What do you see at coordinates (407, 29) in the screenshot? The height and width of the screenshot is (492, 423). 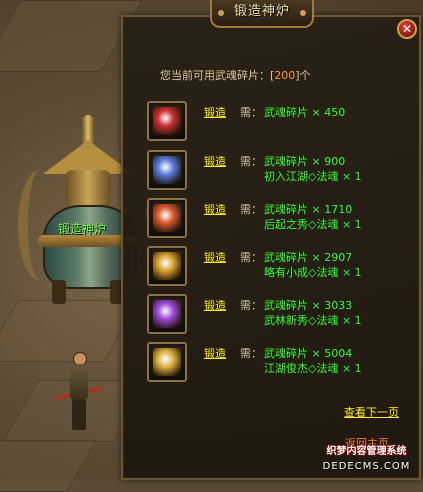 I see `close-button: ✕` at bounding box center [407, 29].